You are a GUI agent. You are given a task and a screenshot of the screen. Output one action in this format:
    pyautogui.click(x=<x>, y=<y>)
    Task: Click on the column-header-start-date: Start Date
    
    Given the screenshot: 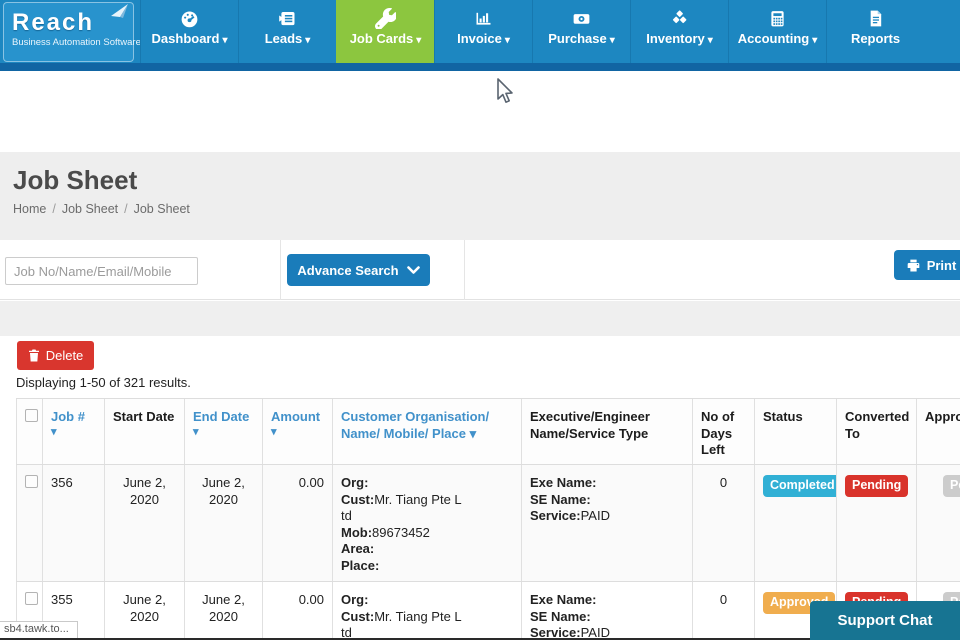 What is the action you would take?
    pyautogui.click(x=145, y=431)
    